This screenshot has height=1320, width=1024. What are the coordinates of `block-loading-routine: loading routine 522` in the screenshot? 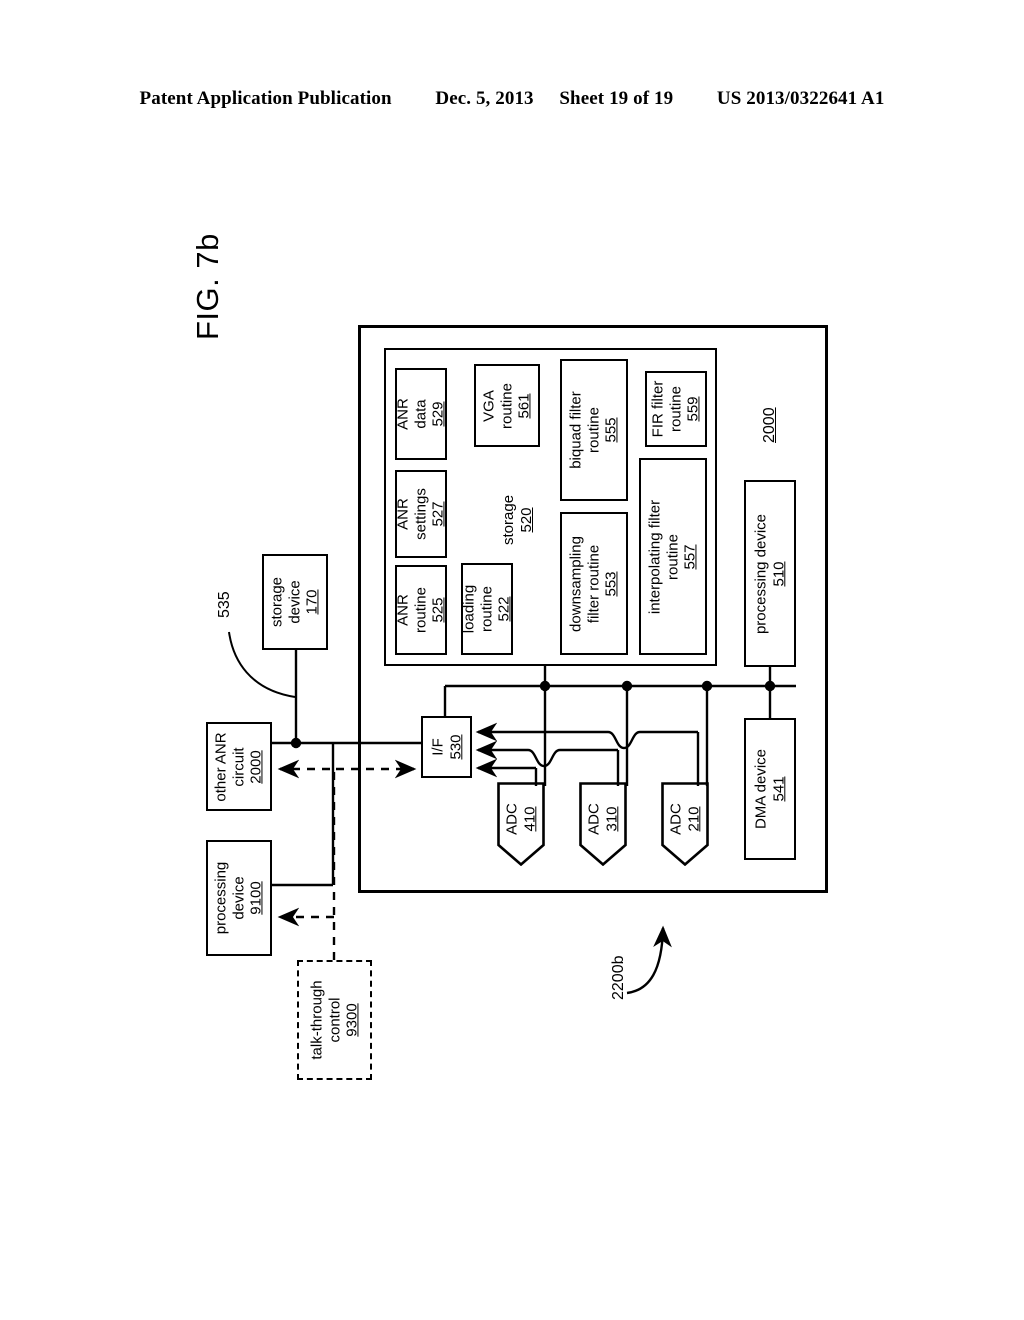 It's located at (486, 609).